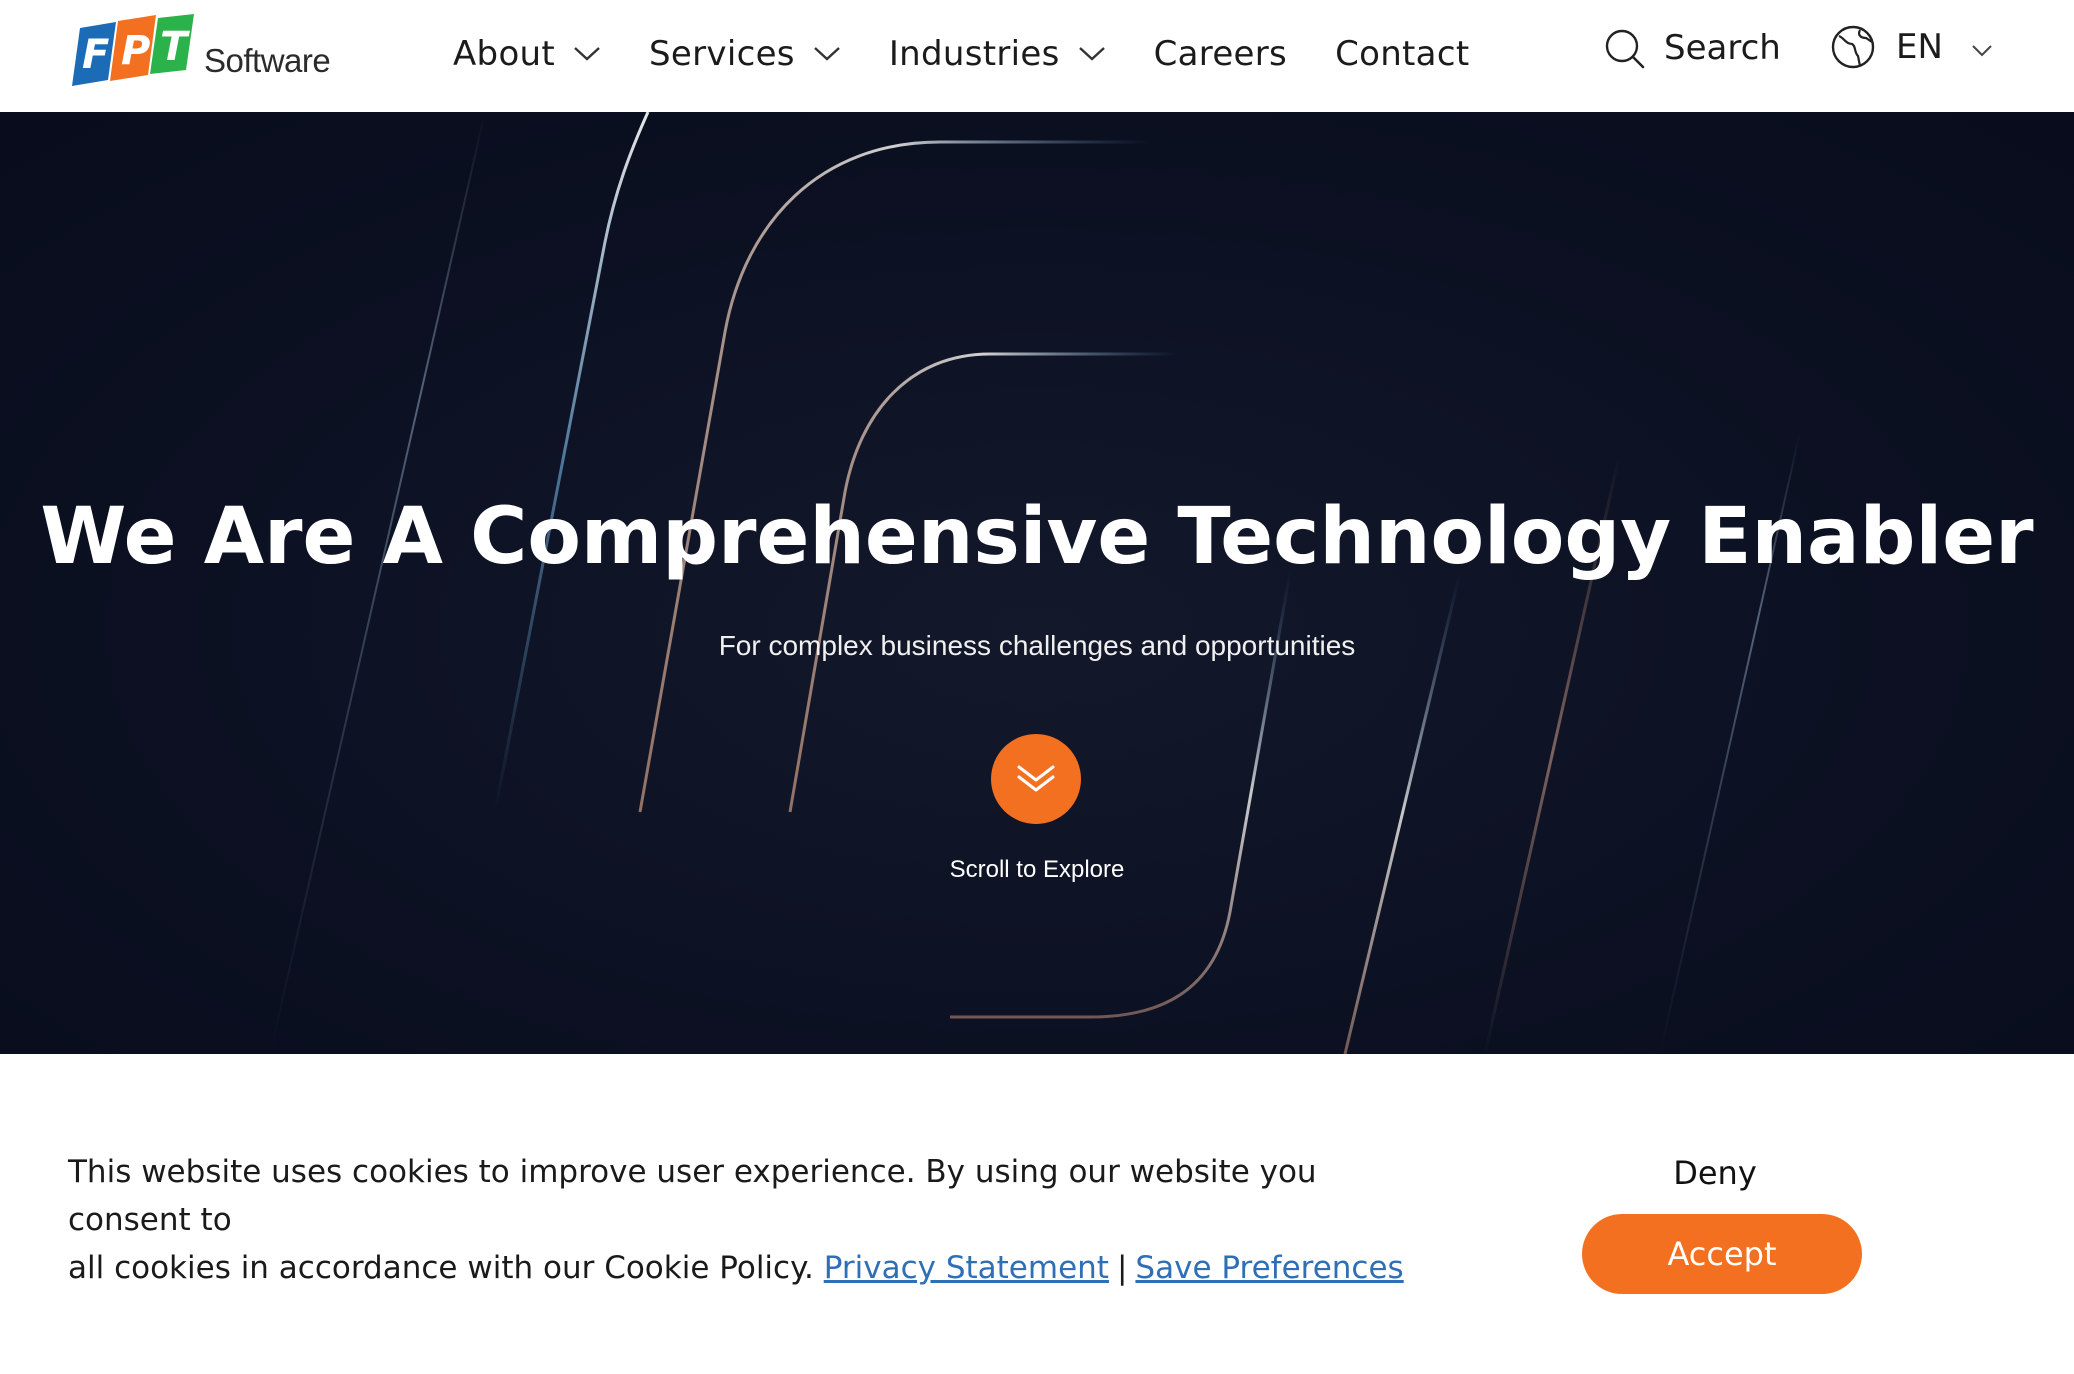 Image resolution: width=2074 pixels, height=1374 pixels. I want to click on nav-item-careers: Careers, so click(1220, 54).